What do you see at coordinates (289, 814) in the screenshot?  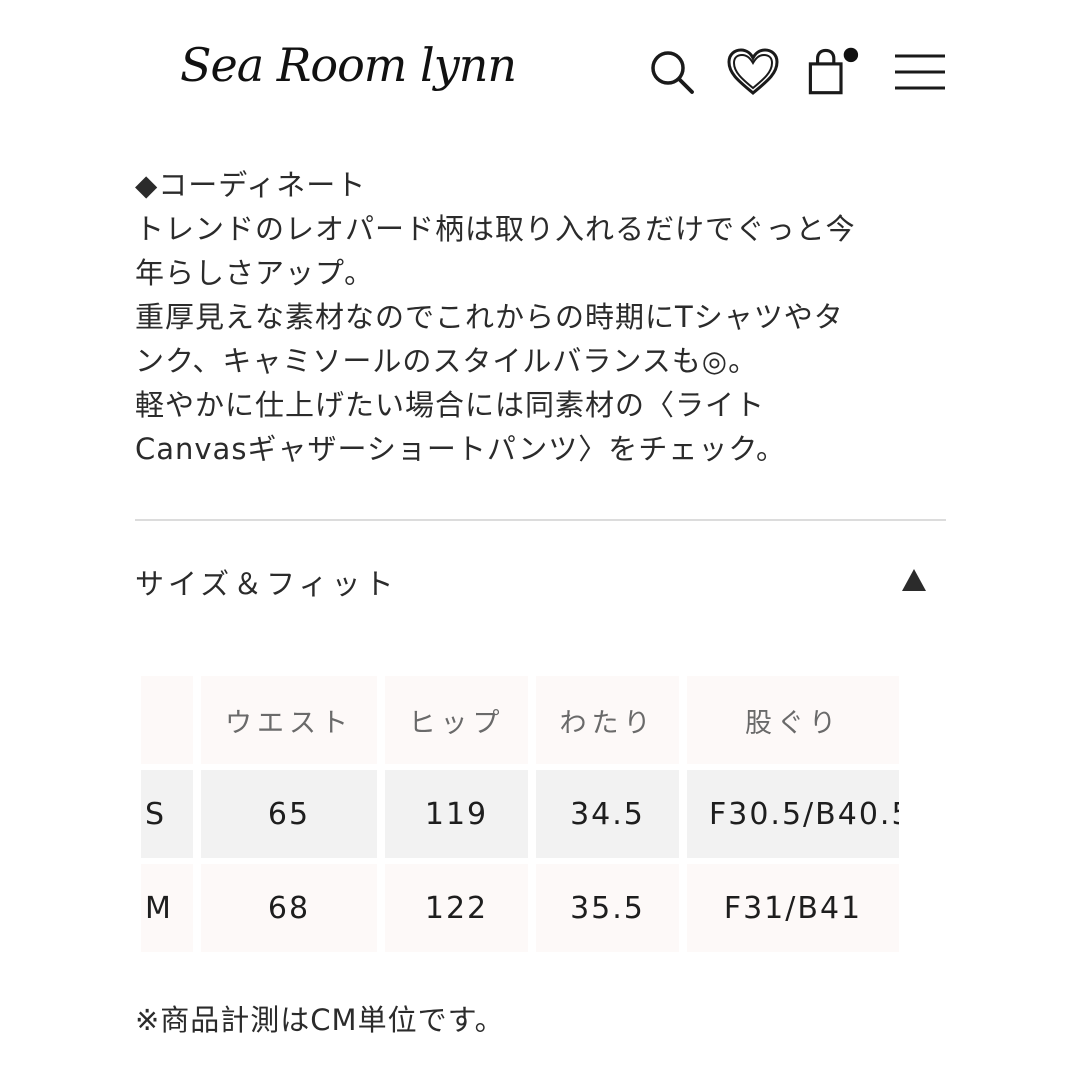 I see `table-cell: 65` at bounding box center [289, 814].